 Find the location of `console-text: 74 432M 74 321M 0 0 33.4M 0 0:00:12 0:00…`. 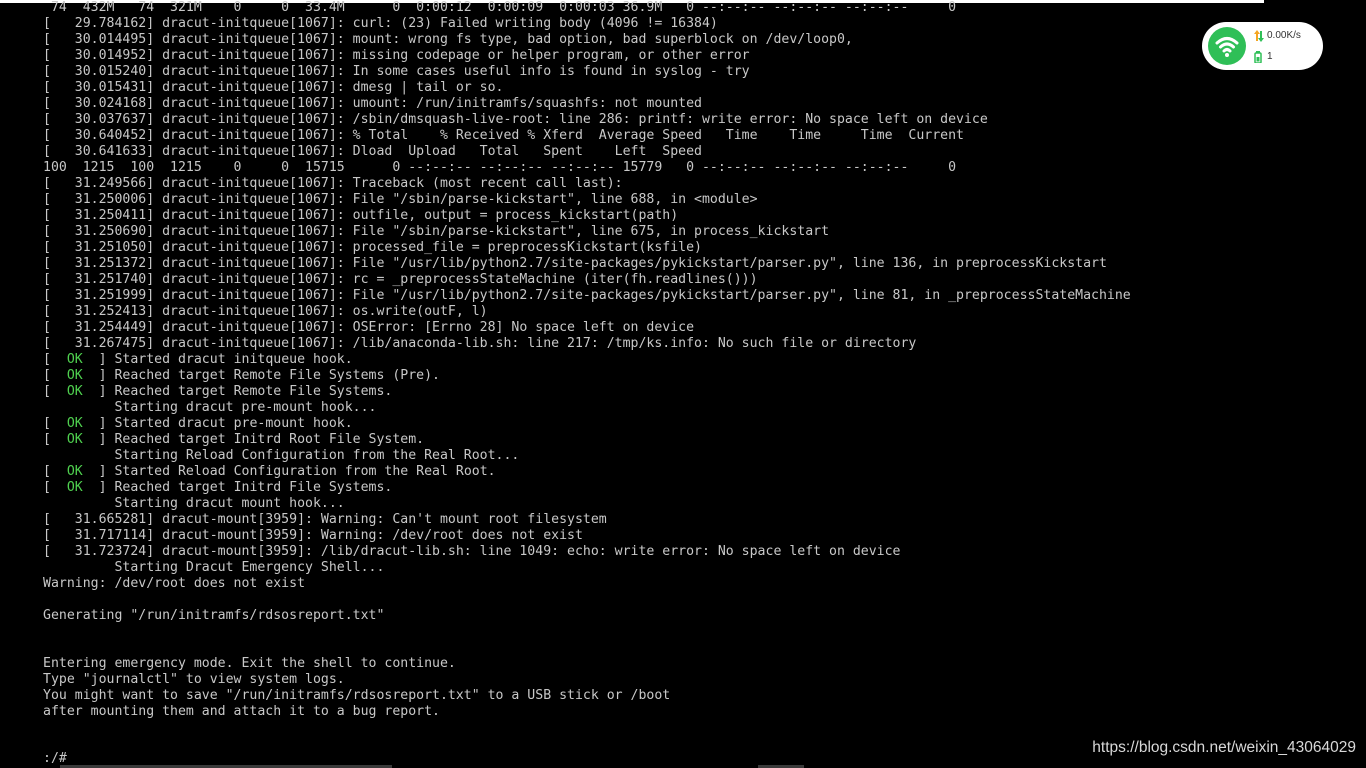

console-text: 74 432M 74 321M 0 0 33.4M 0 0:00:12 0:00… is located at coordinates (500, 7).